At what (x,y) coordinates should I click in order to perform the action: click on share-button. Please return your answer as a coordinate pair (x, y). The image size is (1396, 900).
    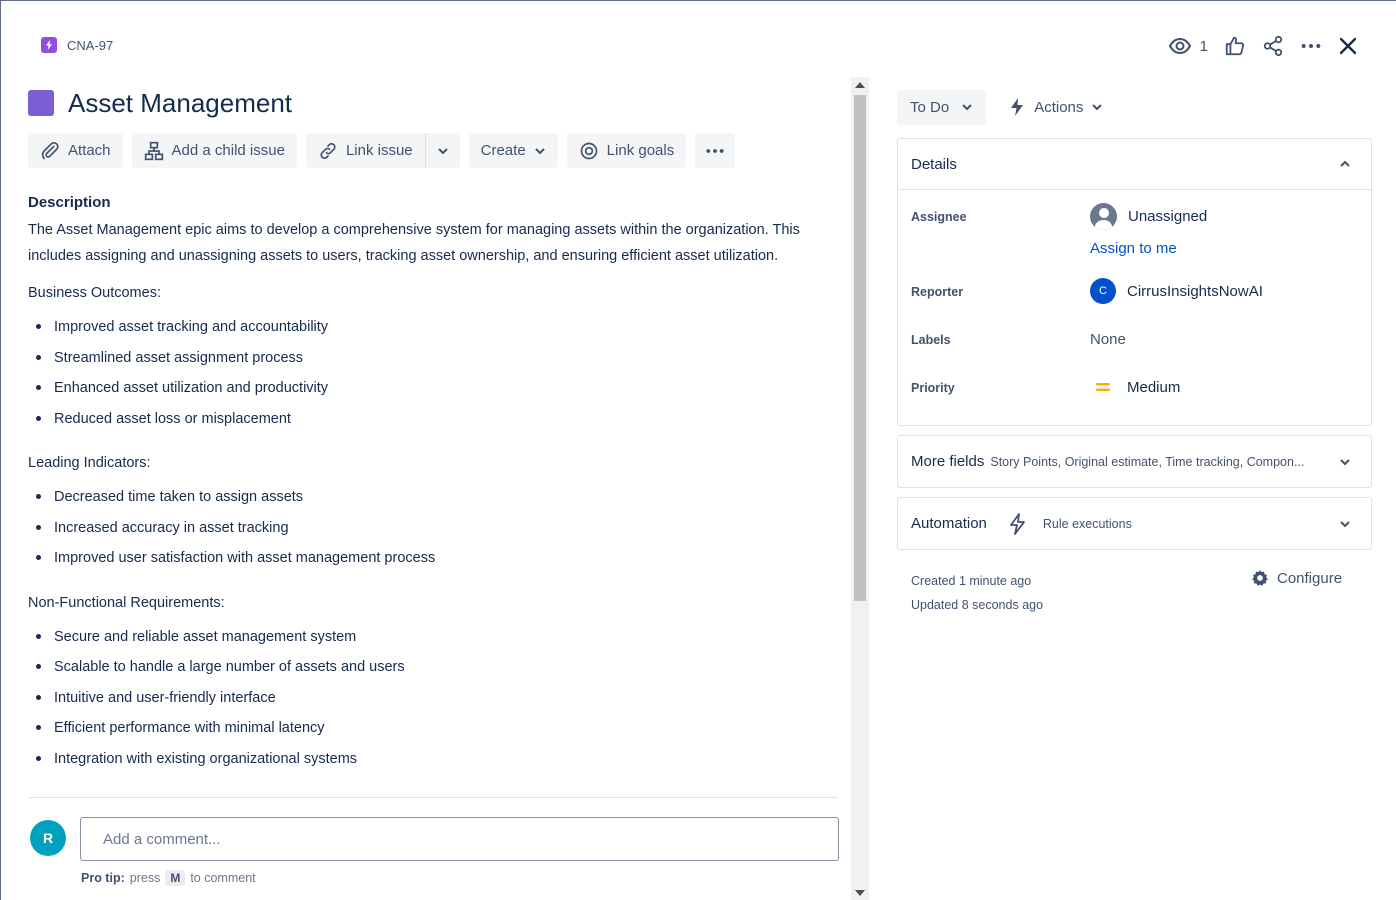
    Looking at the image, I should click on (1273, 46).